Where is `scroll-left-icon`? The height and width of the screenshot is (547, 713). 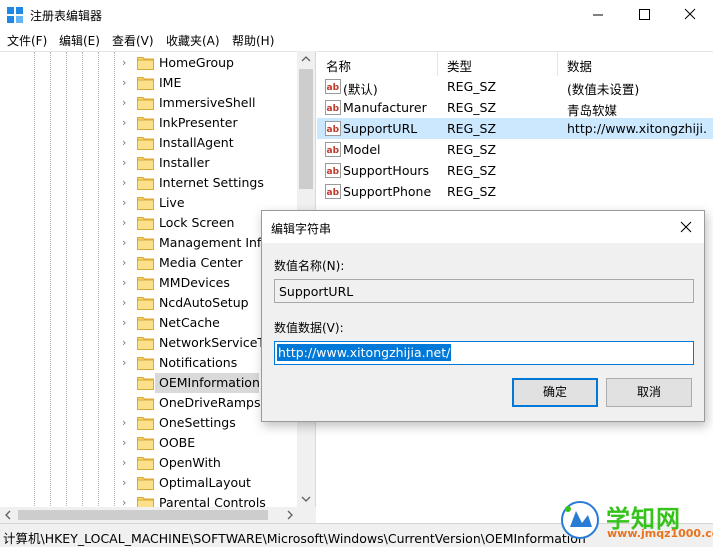
scroll-left-icon is located at coordinates (8, 515).